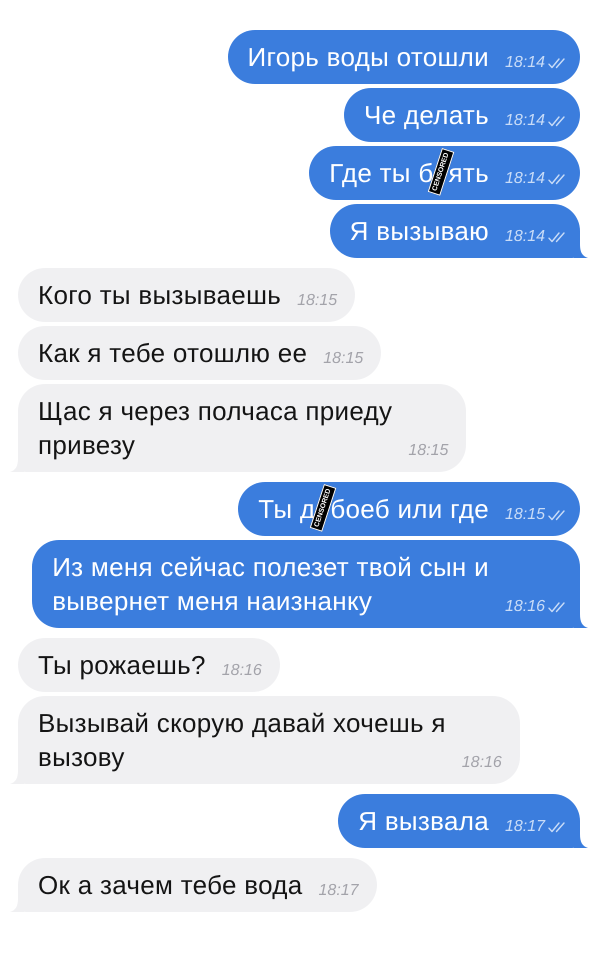 Image resolution: width=600 pixels, height=955 pixels. I want to click on message-text: Игорь воды отошли, so click(368, 57).